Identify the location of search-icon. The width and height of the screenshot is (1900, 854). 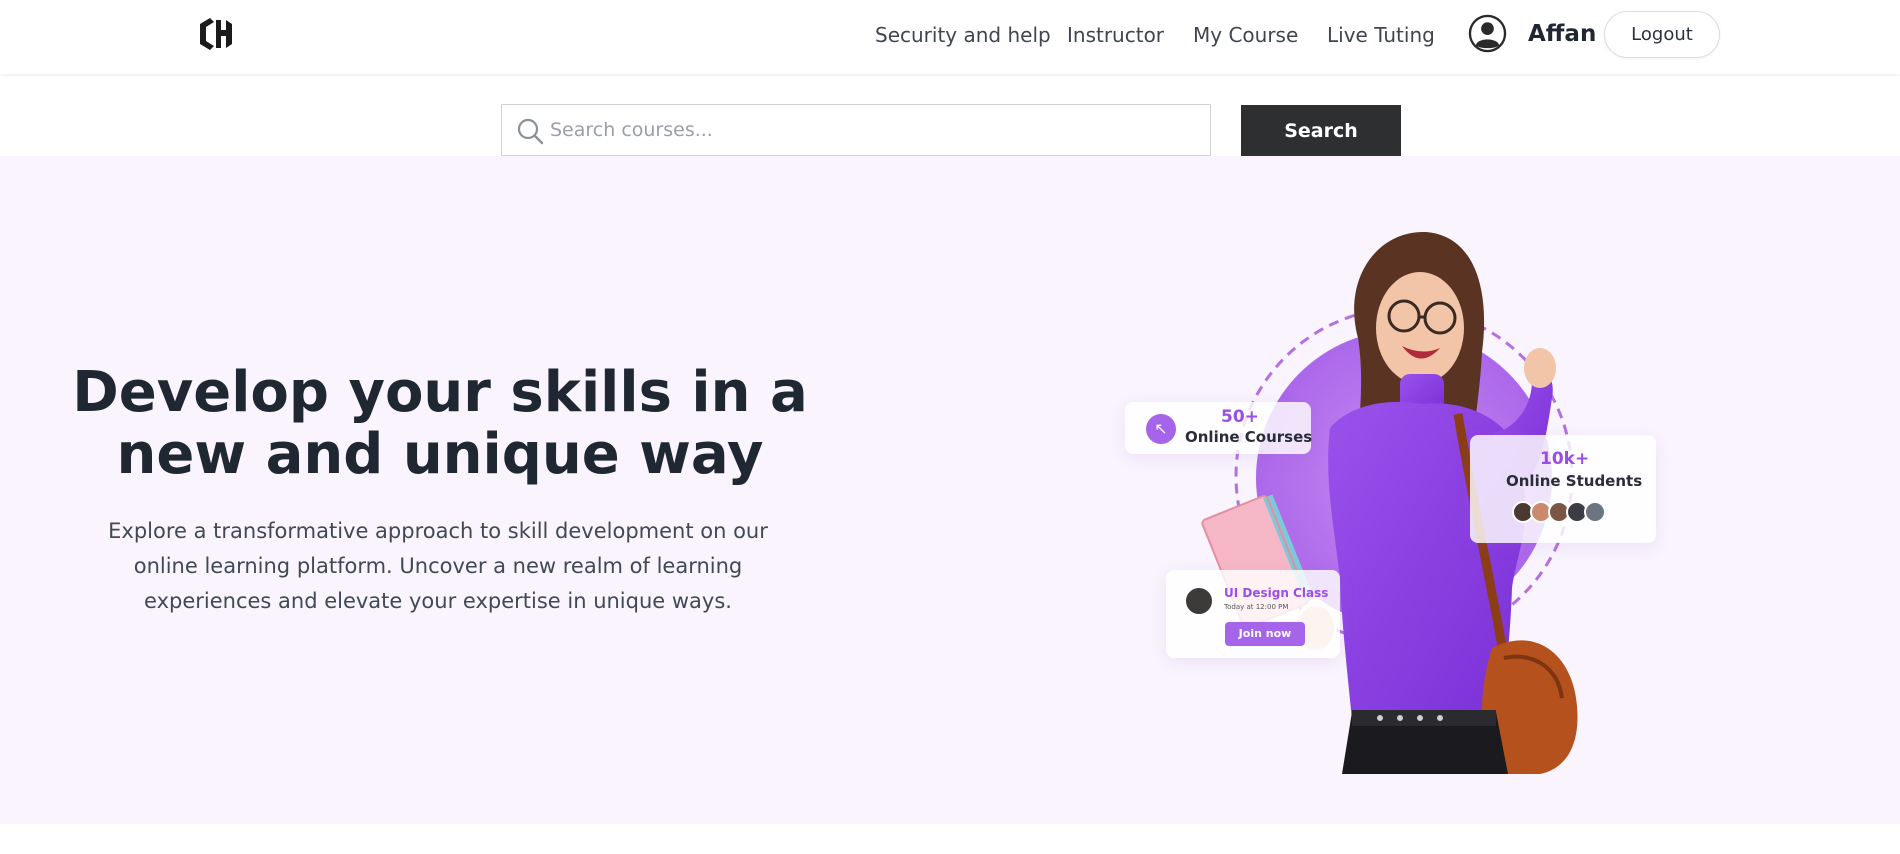
(530, 131).